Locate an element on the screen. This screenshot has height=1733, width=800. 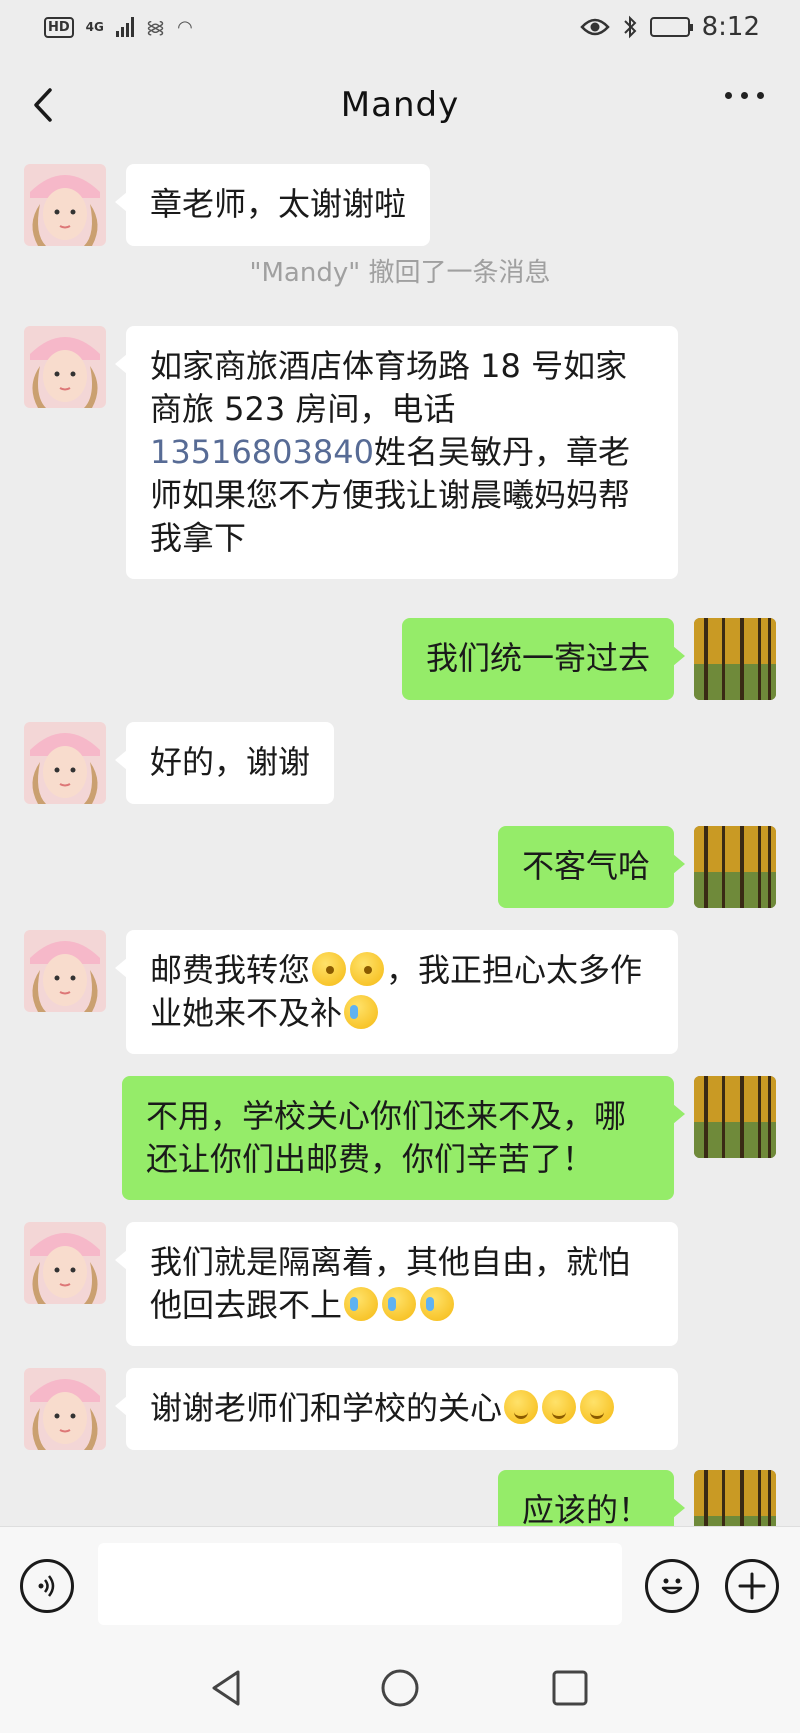
status-right: 8:12 is located at coordinates (669, 27).